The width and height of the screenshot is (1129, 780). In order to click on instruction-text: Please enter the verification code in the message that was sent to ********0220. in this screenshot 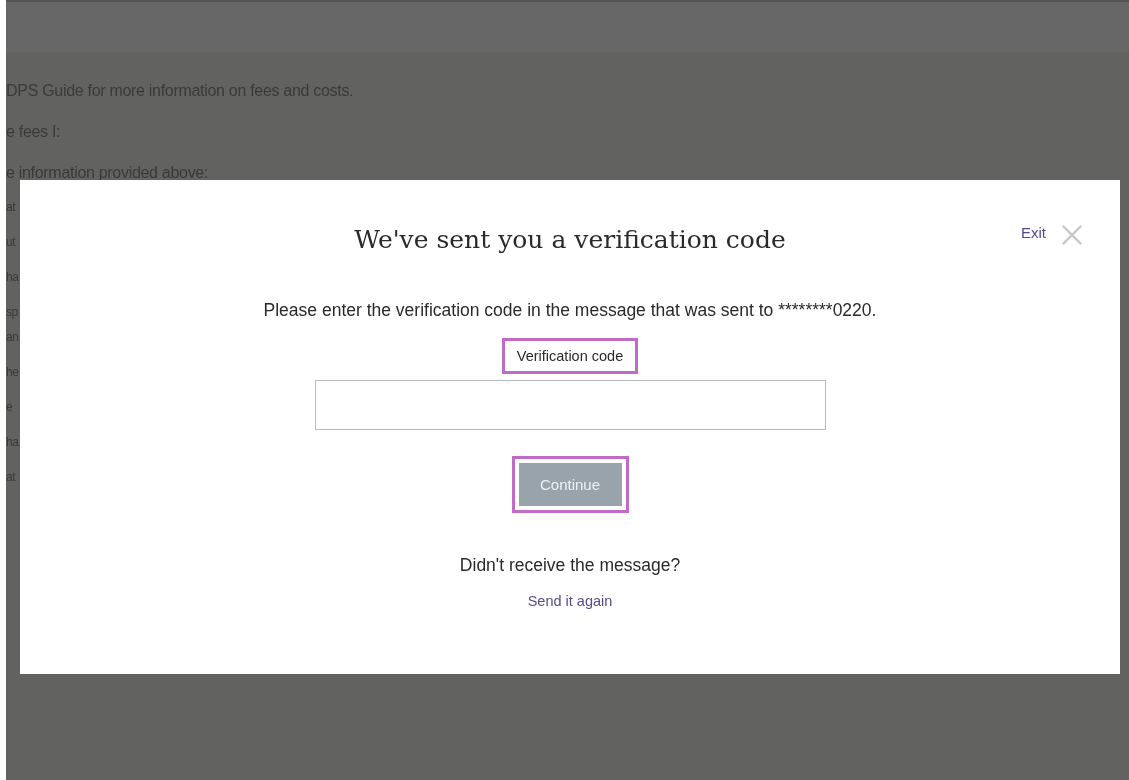, I will do `click(570, 310)`.